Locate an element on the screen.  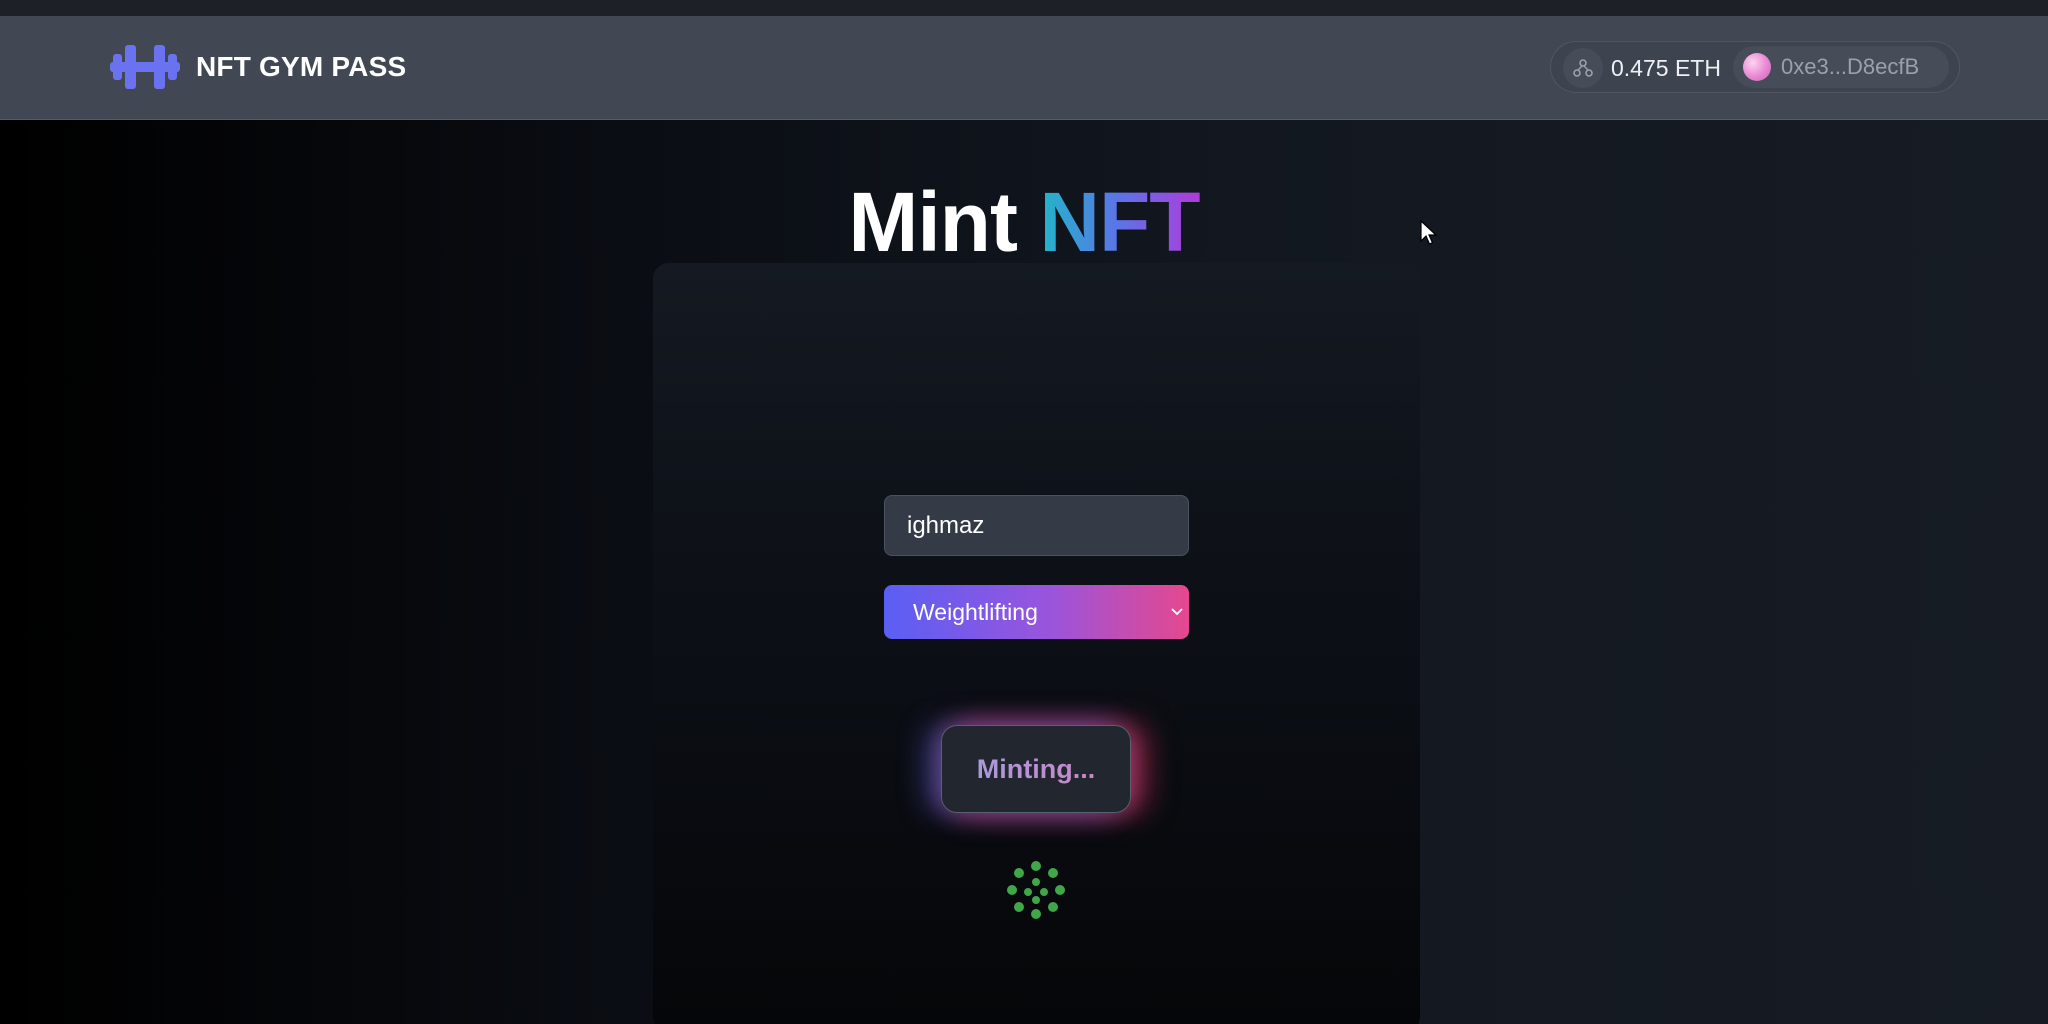
wallet-balance: 0.475 ETH is located at coordinates (1666, 68).